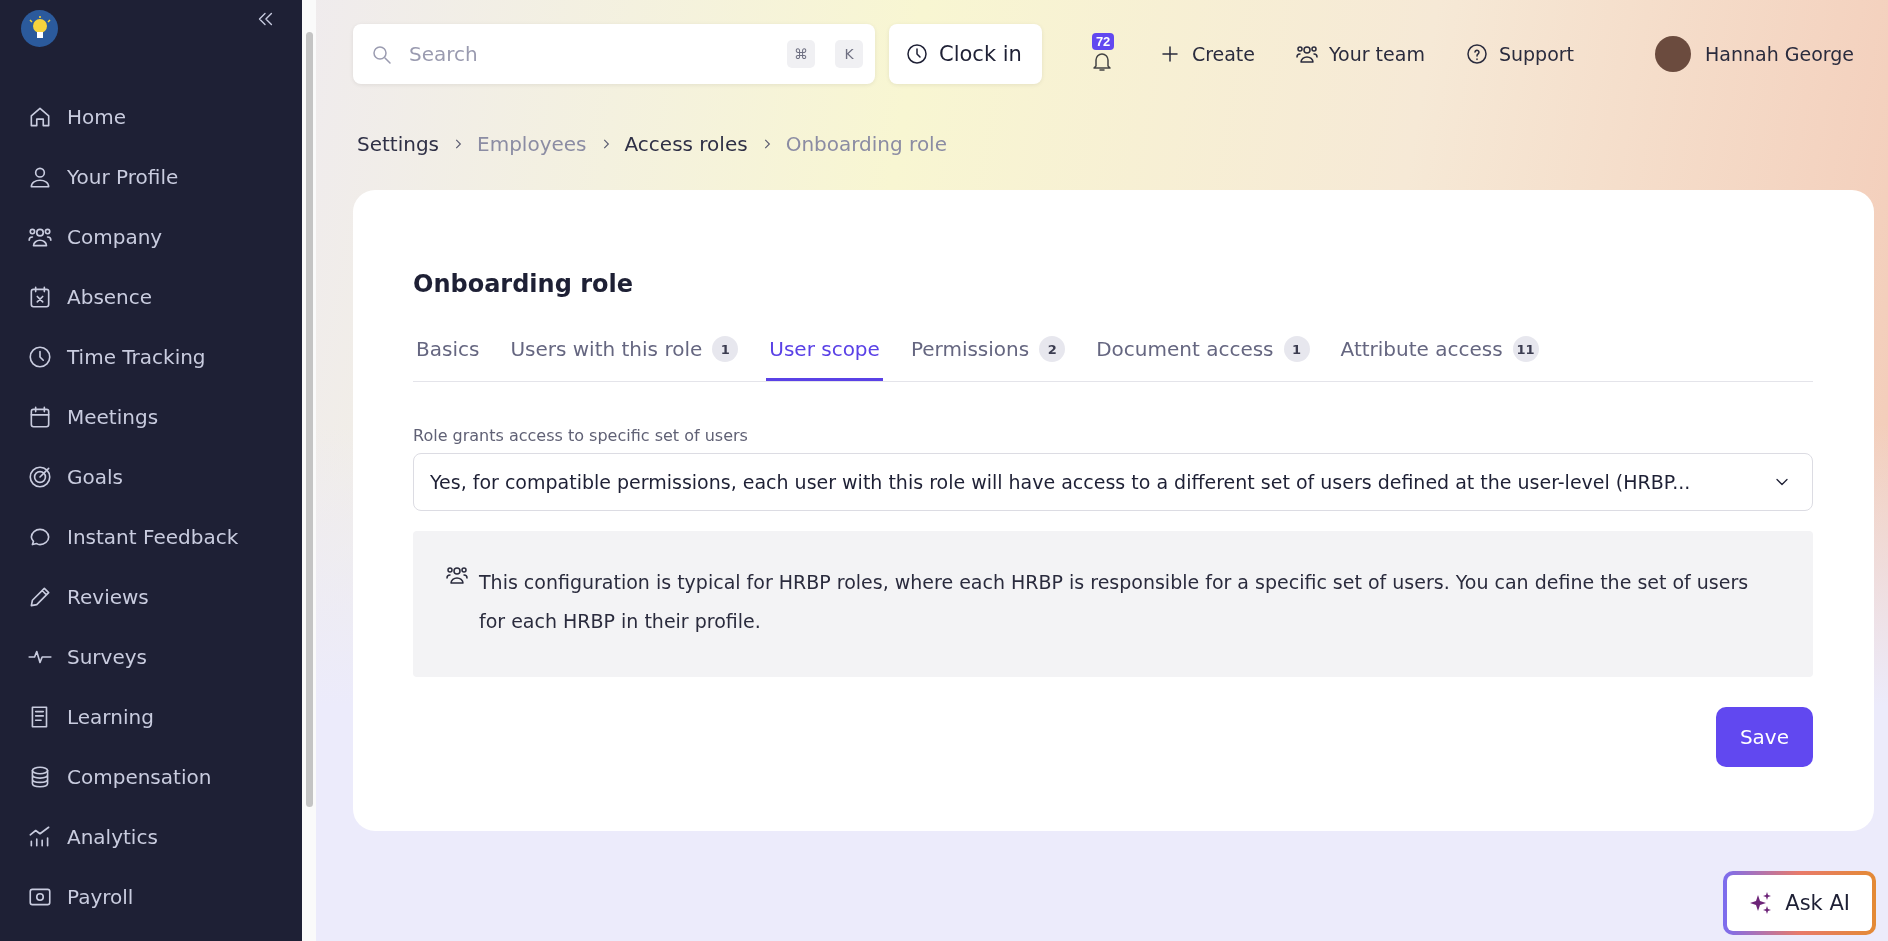  Describe the element at coordinates (39, 28) in the screenshot. I see `lightbulb-logo` at that location.